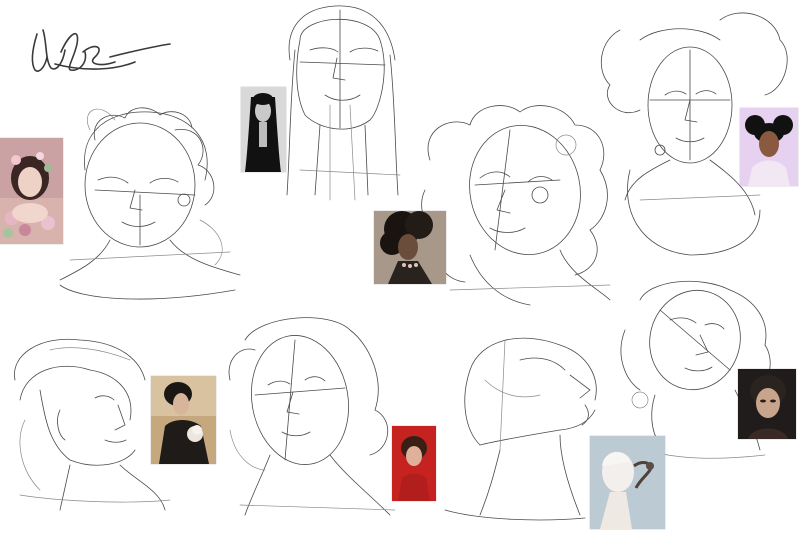 The width and height of the screenshot is (799, 540). Describe the element at coordinates (92, 424) in the screenshot. I see `sketch-head-man-profile` at that location.